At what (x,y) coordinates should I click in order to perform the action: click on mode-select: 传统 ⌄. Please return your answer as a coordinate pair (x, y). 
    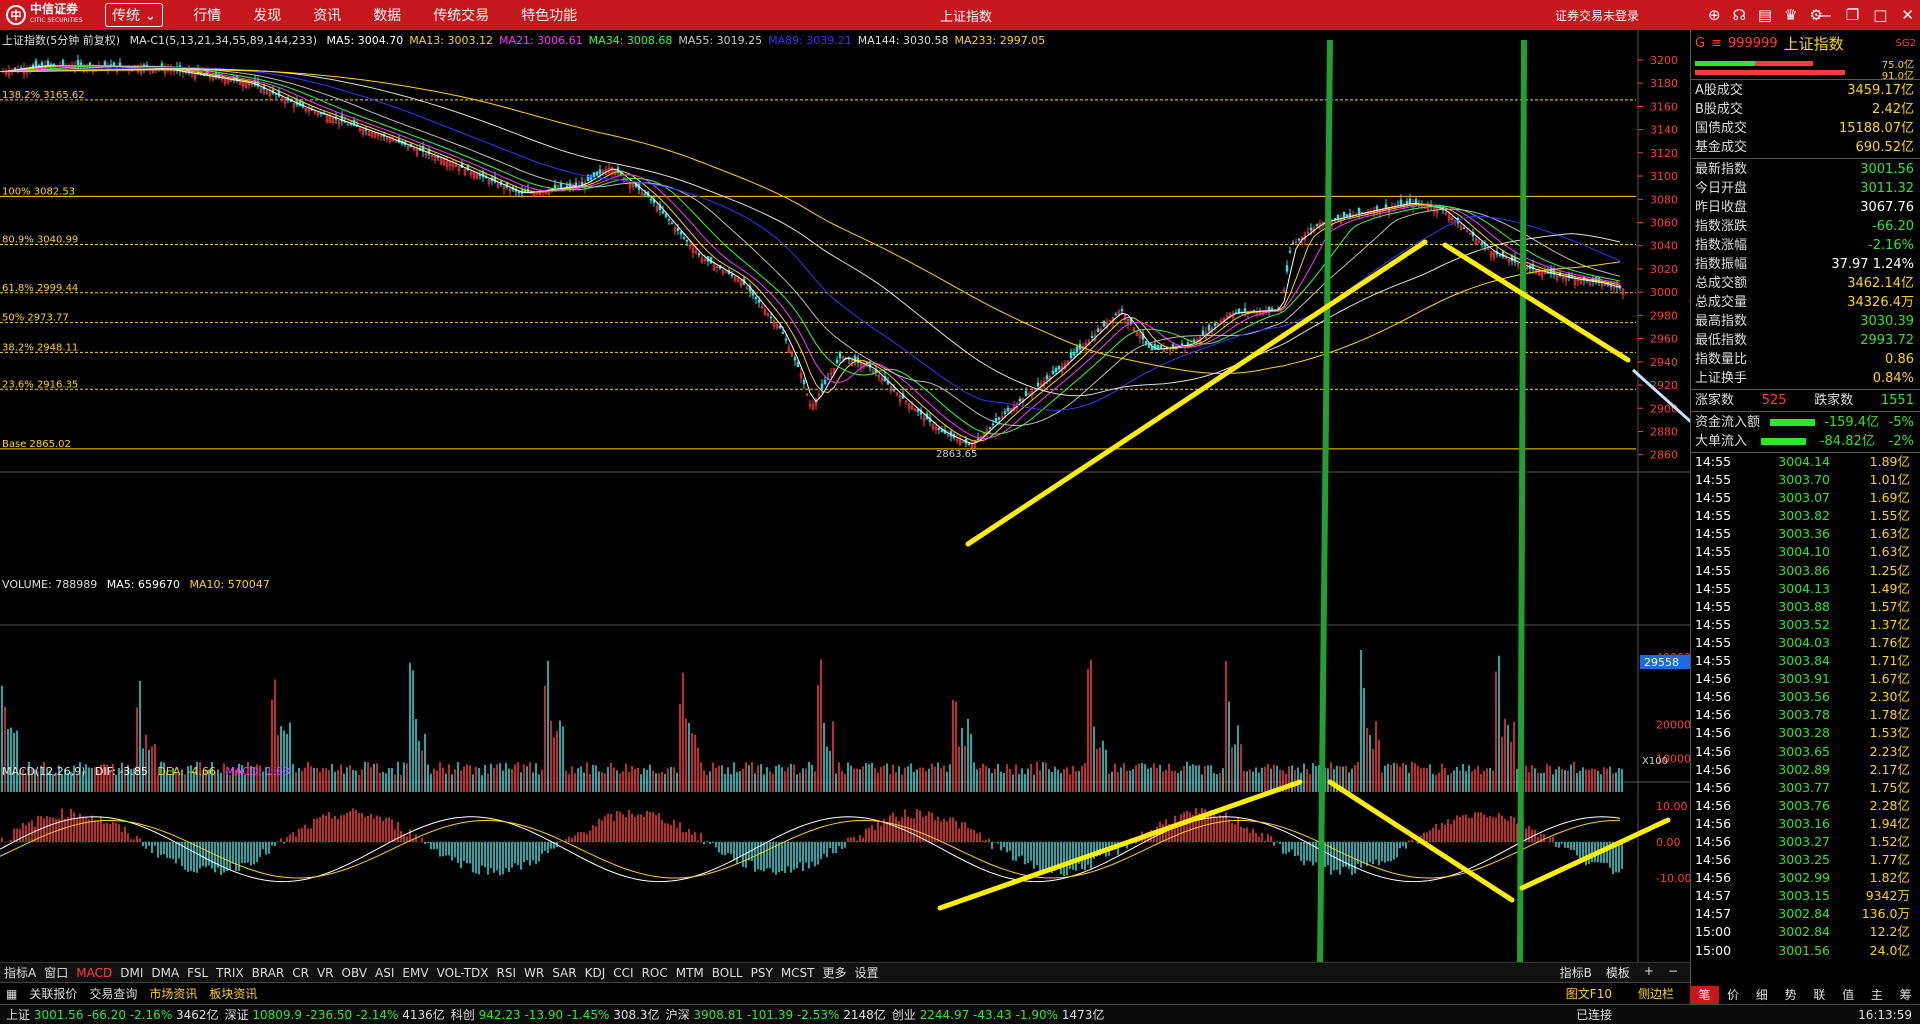
    Looking at the image, I should click on (134, 15).